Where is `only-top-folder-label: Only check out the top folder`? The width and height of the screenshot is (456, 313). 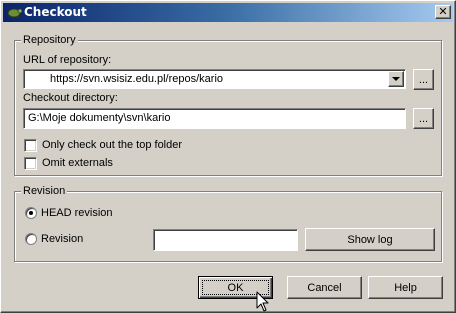 only-top-folder-label: Only check out the top folder is located at coordinates (112, 145).